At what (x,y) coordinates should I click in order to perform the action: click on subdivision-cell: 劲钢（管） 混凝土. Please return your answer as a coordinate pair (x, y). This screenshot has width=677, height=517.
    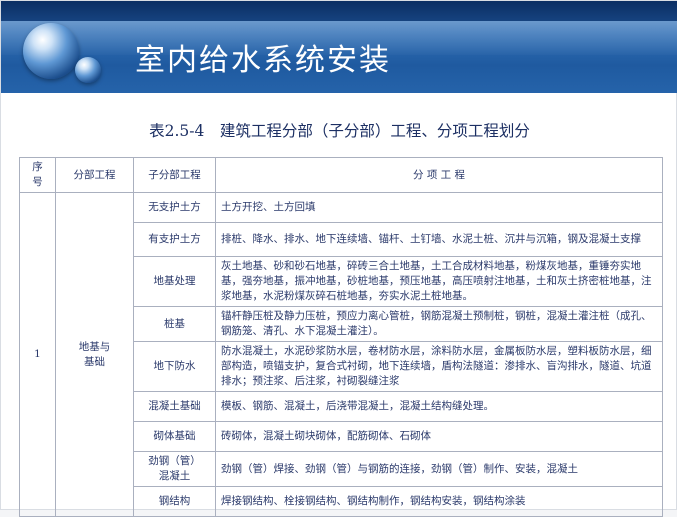
    Looking at the image, I should click on (174, 469).